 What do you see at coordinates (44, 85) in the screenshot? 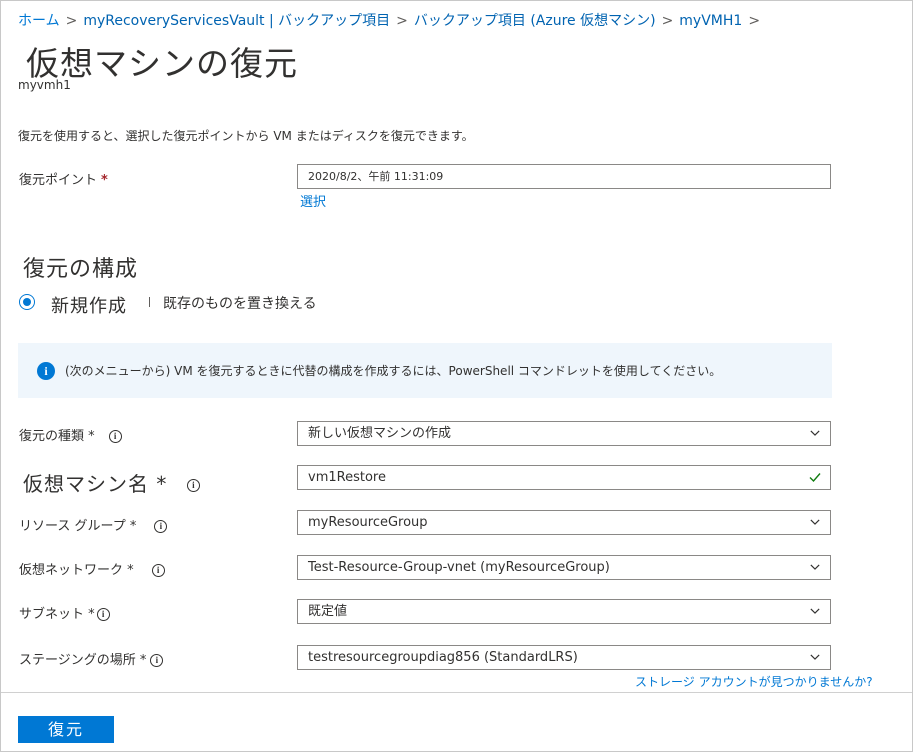
I see `page-subtitle: myvmh1` at bounding box center [44, 85].